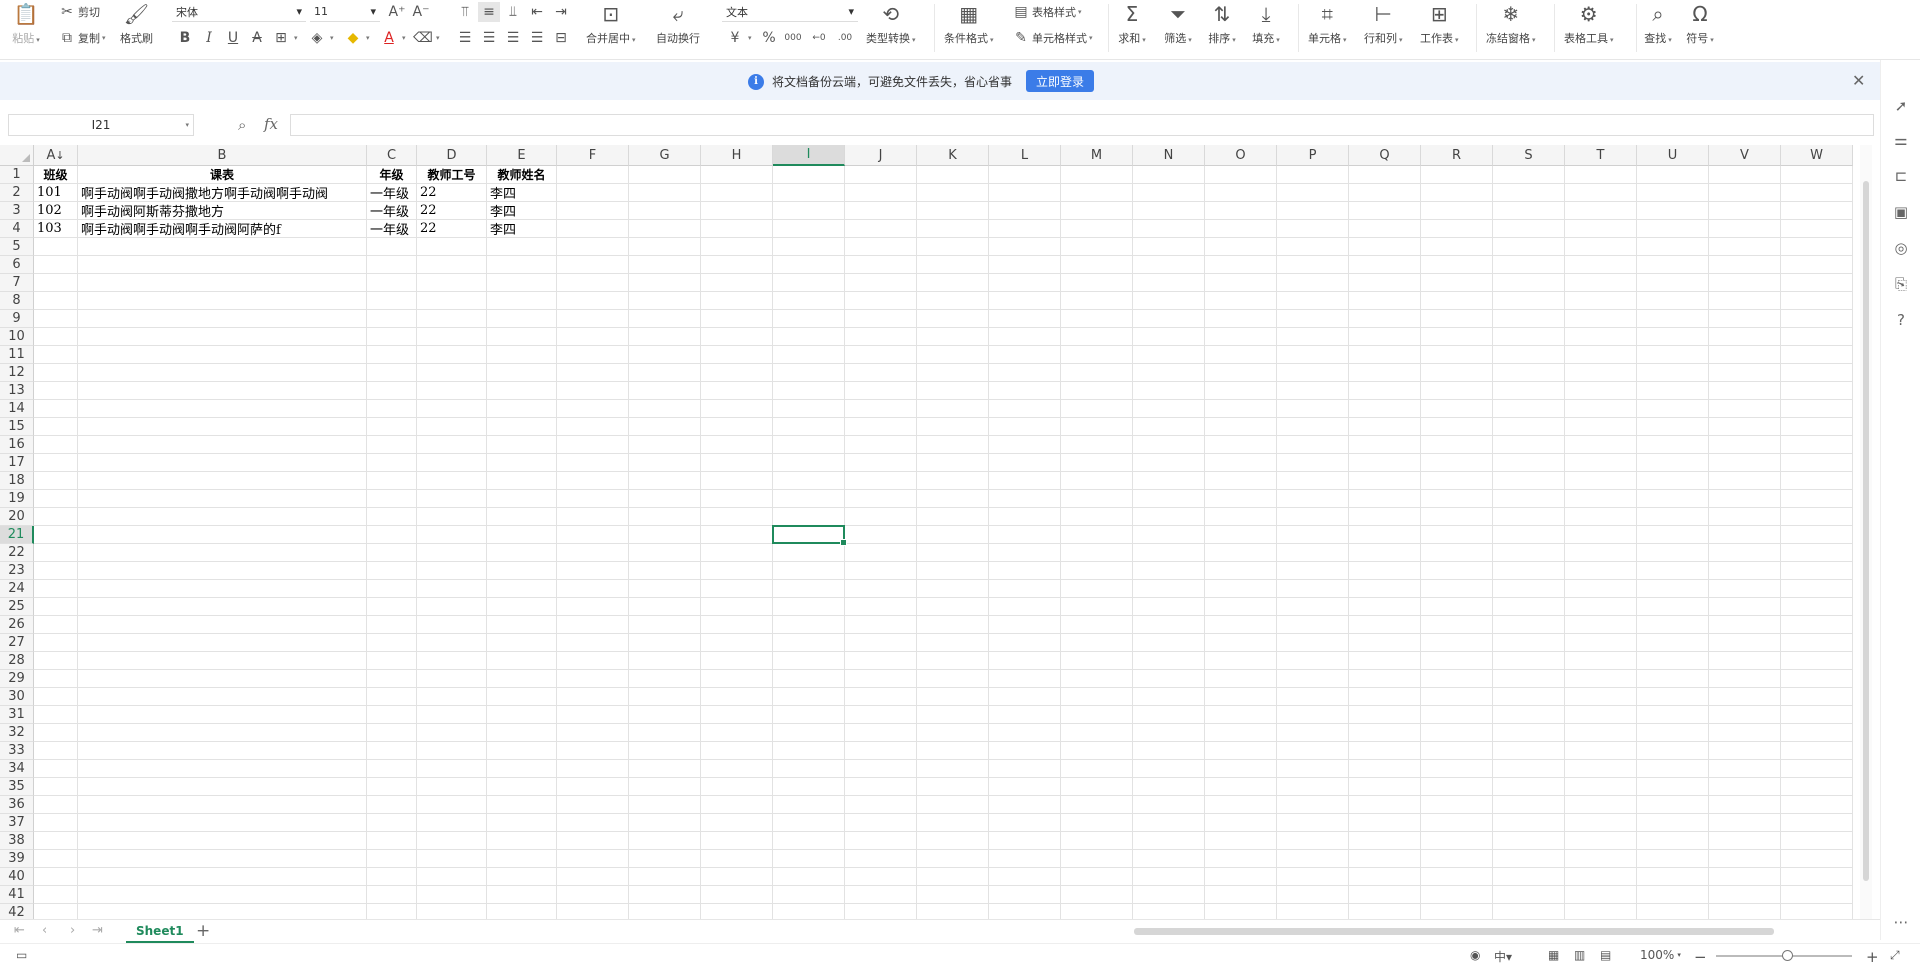 The height and width of the screenshot is (968, 1920). Describe the element at coordinates (1579, 955) in the screenshot. I see `page-layout-icon: ▥` at that location.